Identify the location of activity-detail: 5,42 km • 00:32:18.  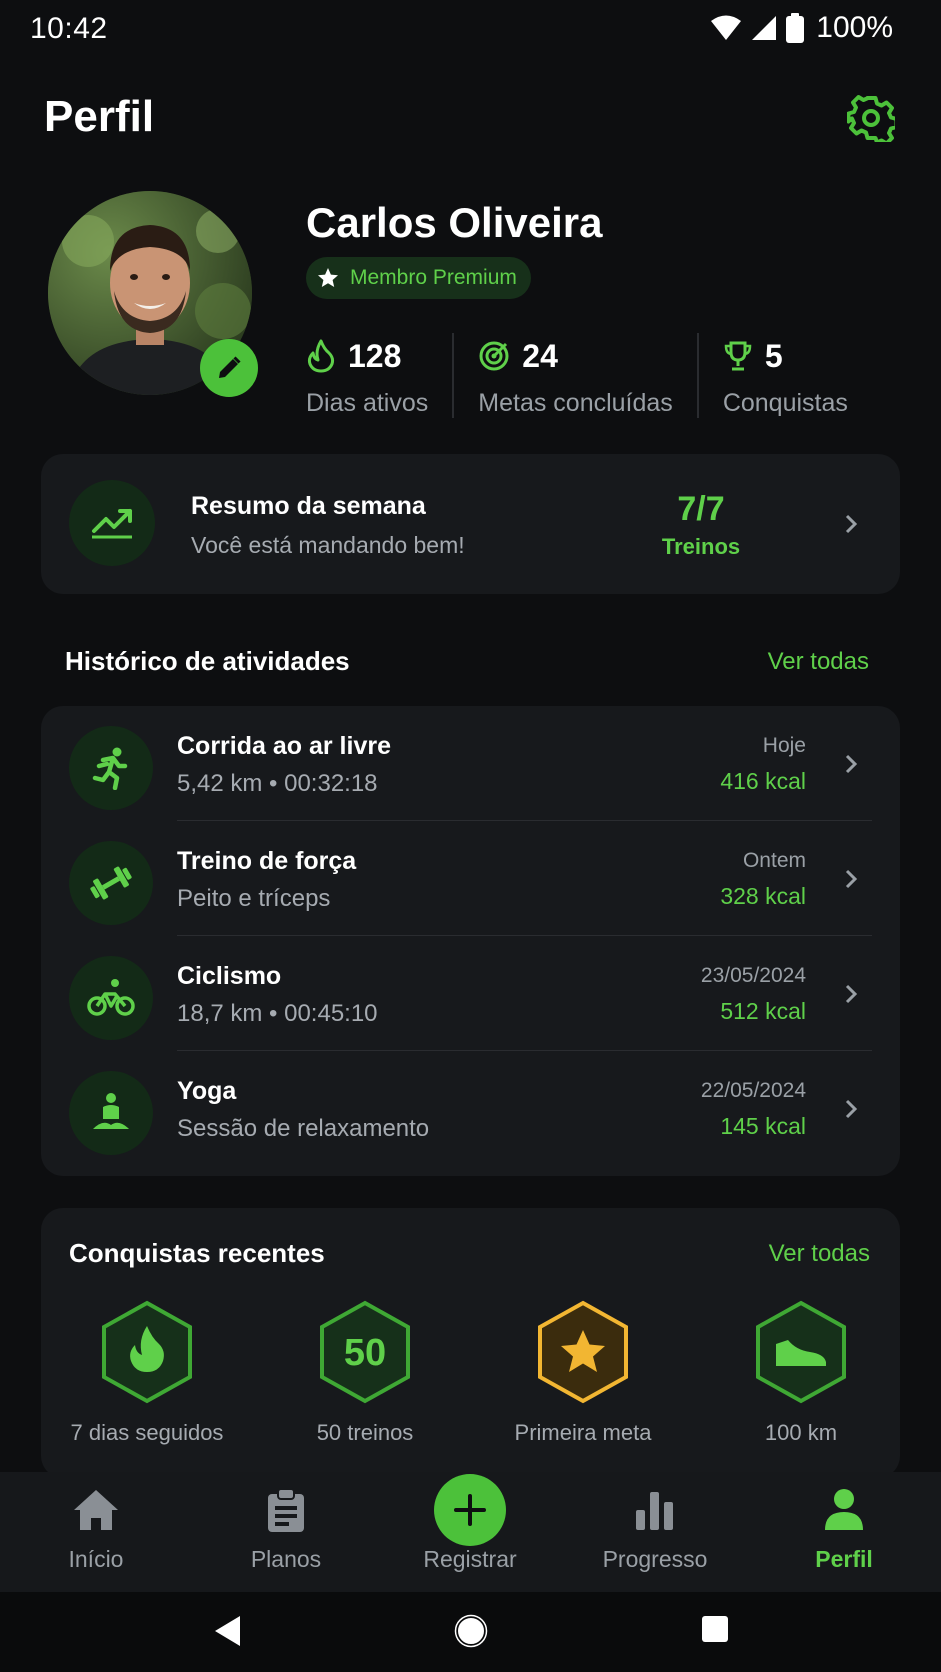
(277, 783).